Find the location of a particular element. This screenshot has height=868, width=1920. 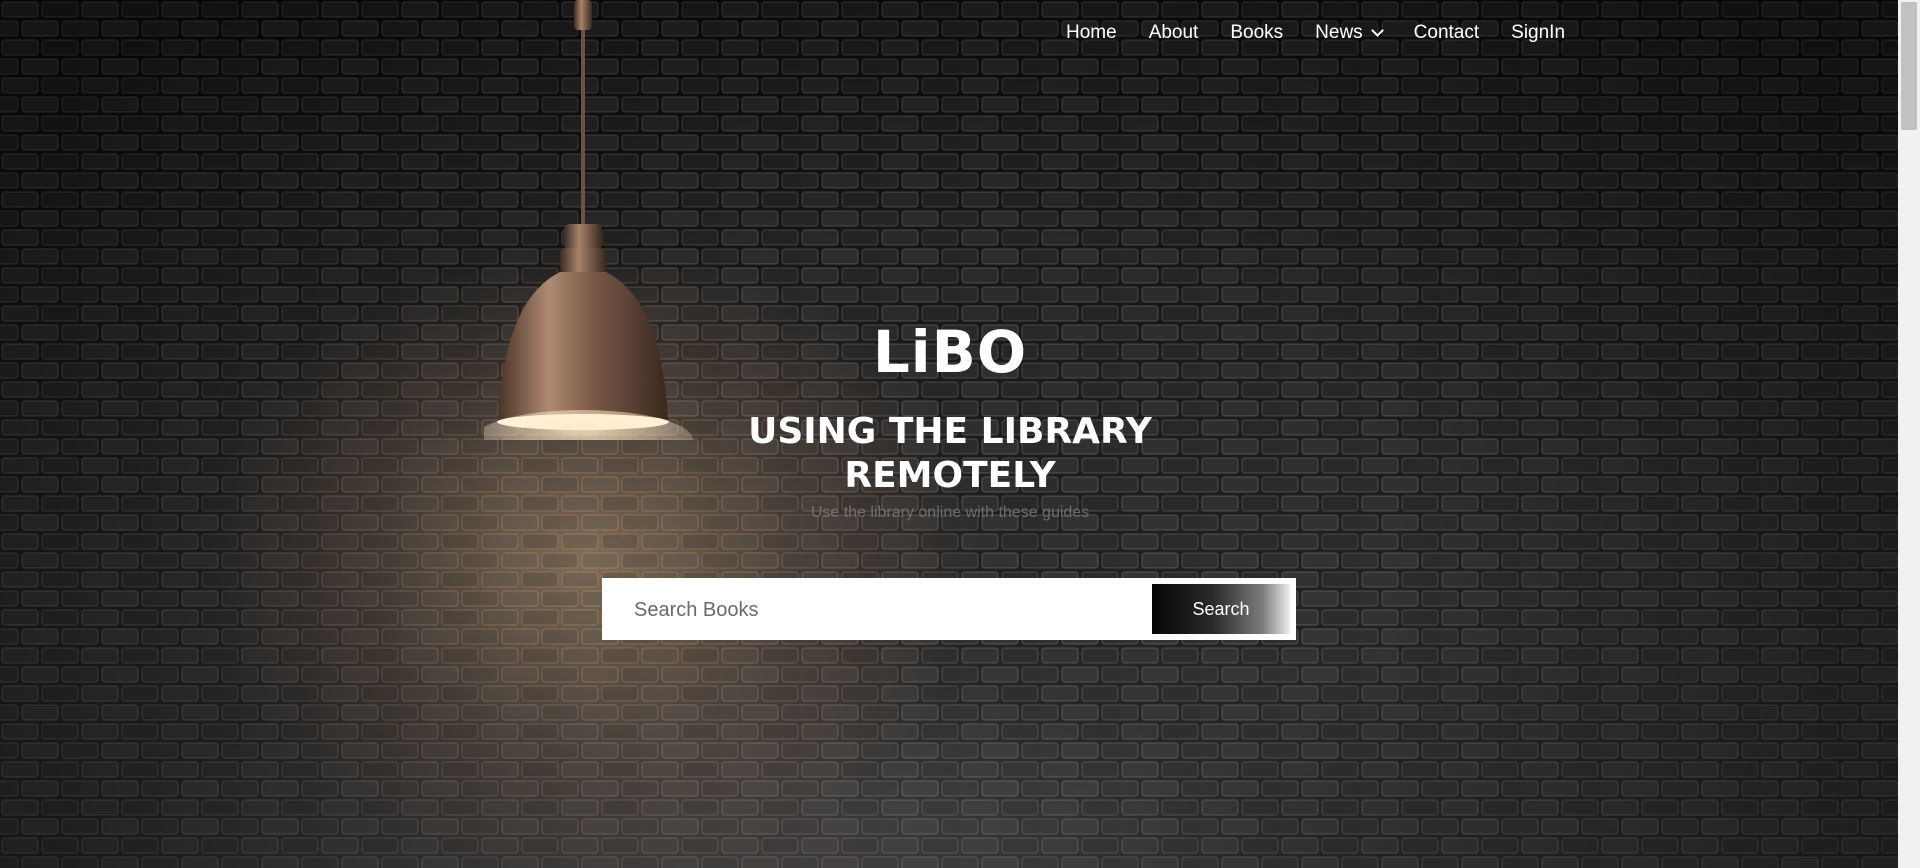

hero-headline: USING THE LIBRARY REMOTELY is located at coordinates (950, 453).